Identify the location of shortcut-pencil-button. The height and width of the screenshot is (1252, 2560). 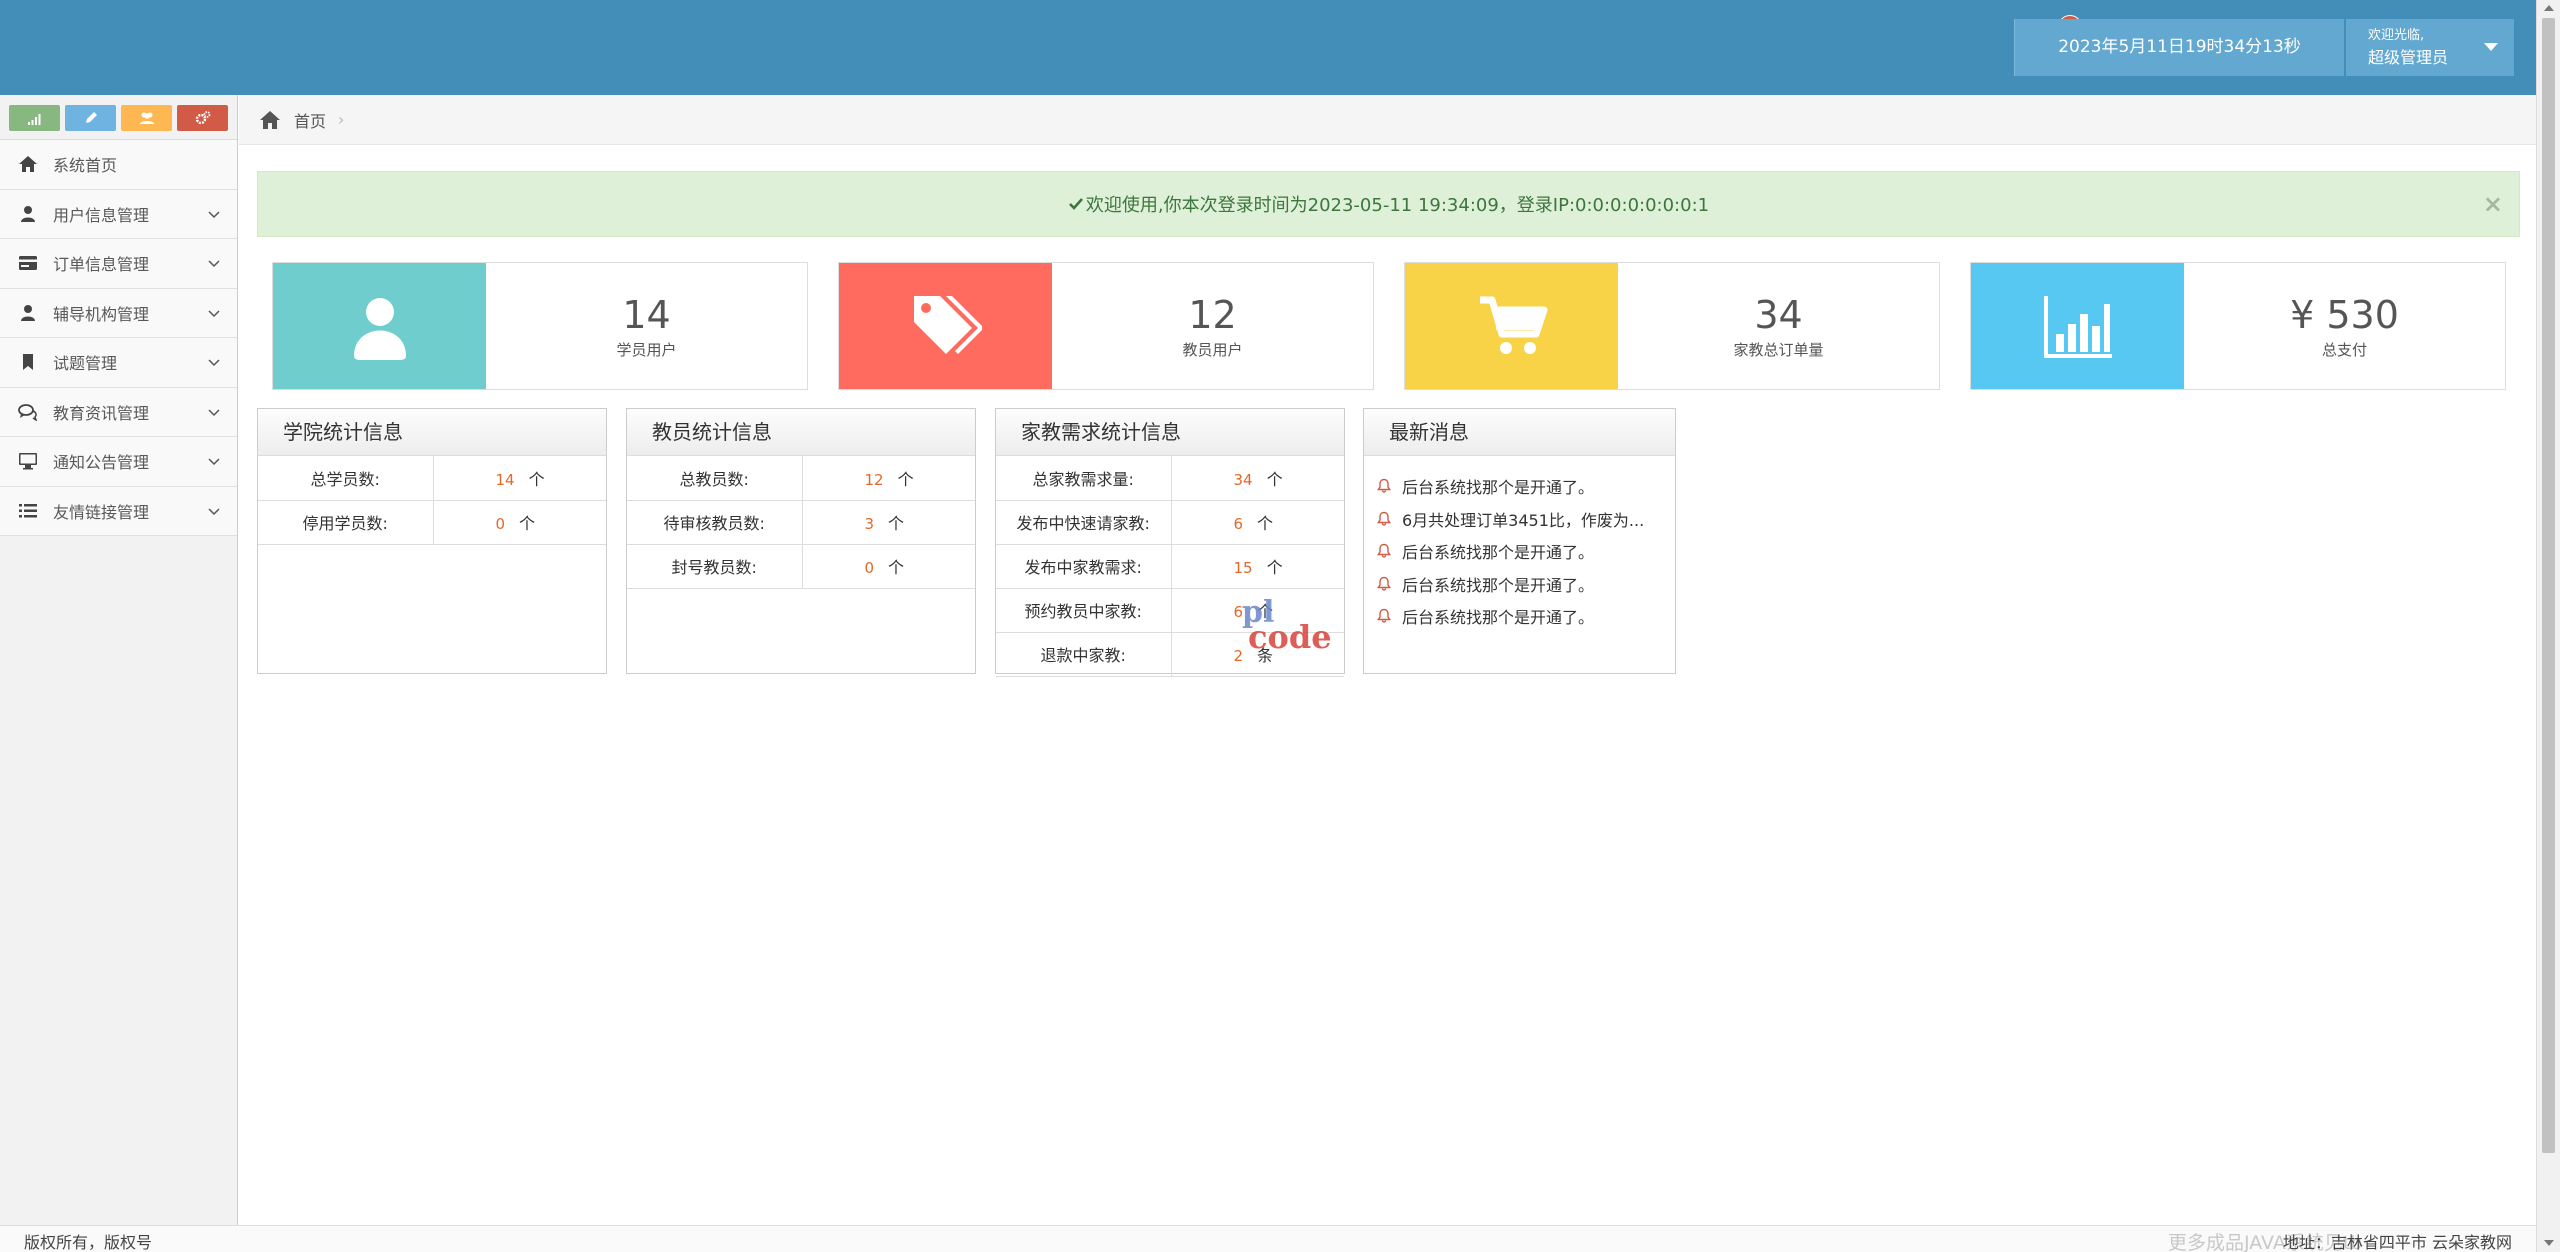
(90, 118).